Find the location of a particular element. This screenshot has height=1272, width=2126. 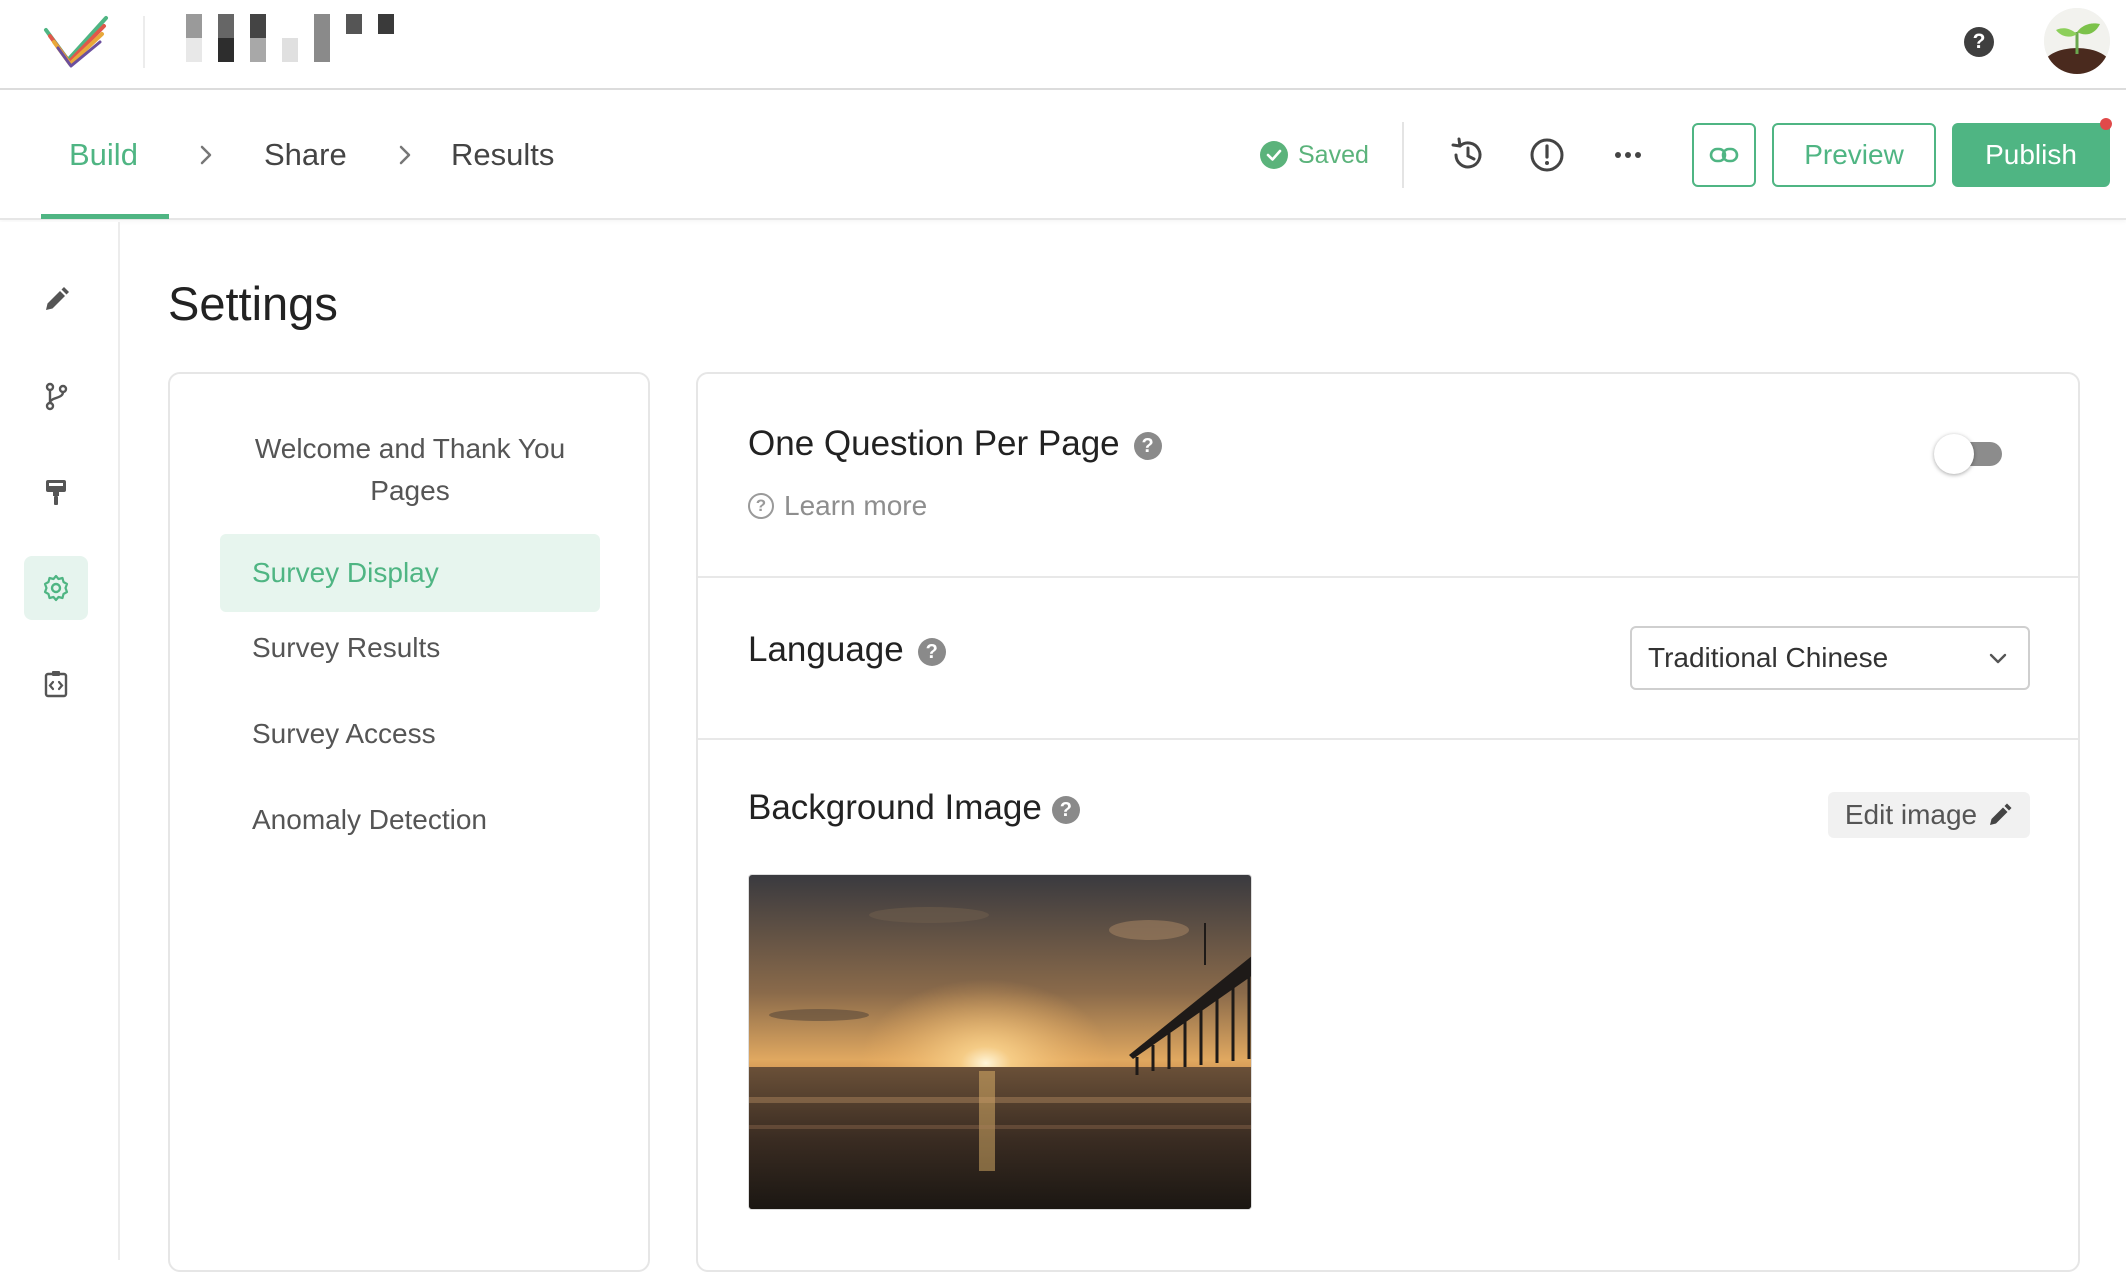

background-image-preview is located at coordinates (1000, 1042).